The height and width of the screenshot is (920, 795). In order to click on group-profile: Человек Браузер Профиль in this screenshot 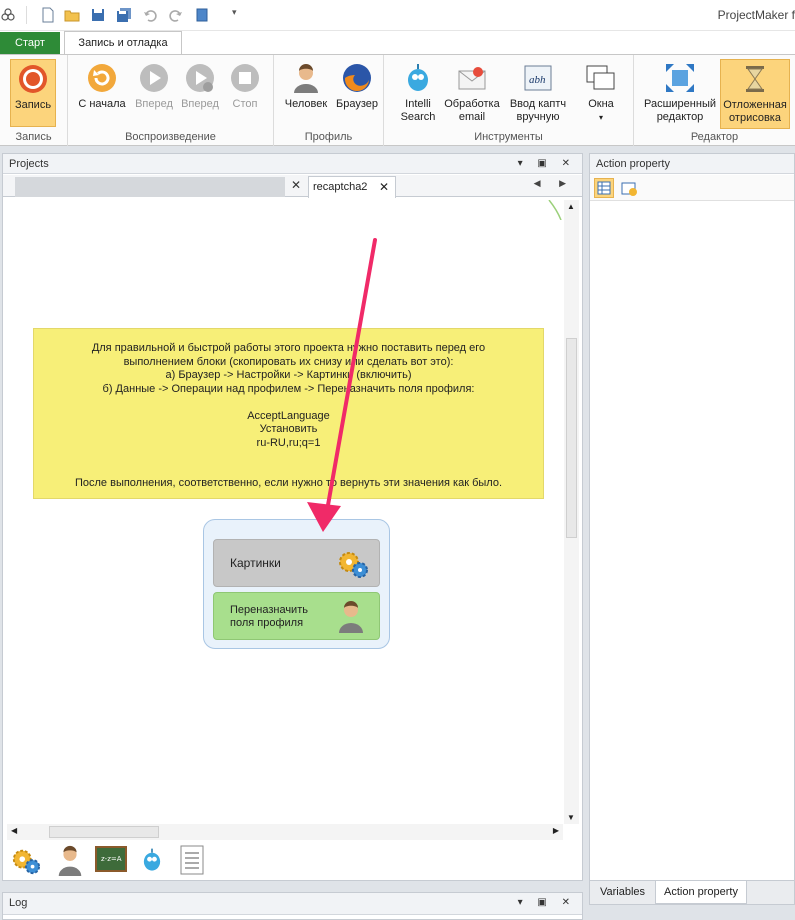, I will do `click(329, 100)`.